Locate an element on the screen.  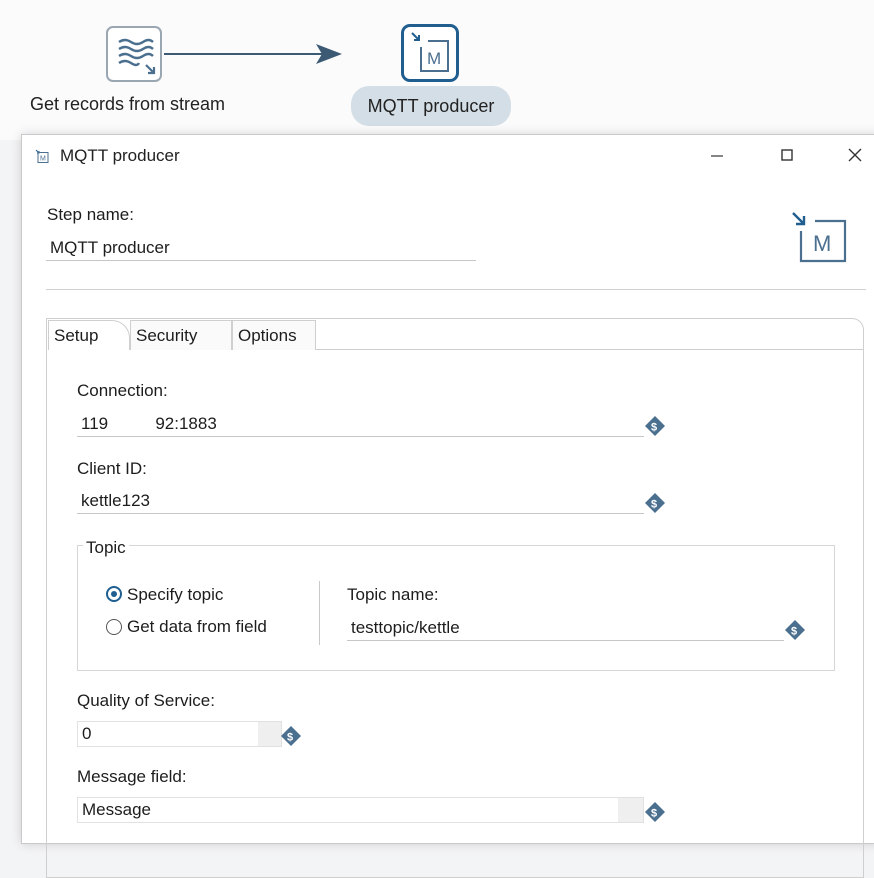
qos-input is located at coordinates (179, 734).